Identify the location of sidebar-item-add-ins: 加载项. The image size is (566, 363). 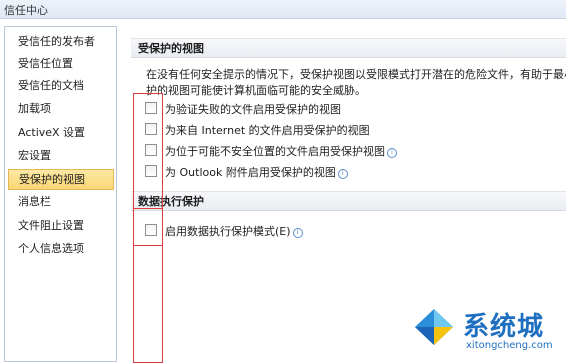
(61, 108).